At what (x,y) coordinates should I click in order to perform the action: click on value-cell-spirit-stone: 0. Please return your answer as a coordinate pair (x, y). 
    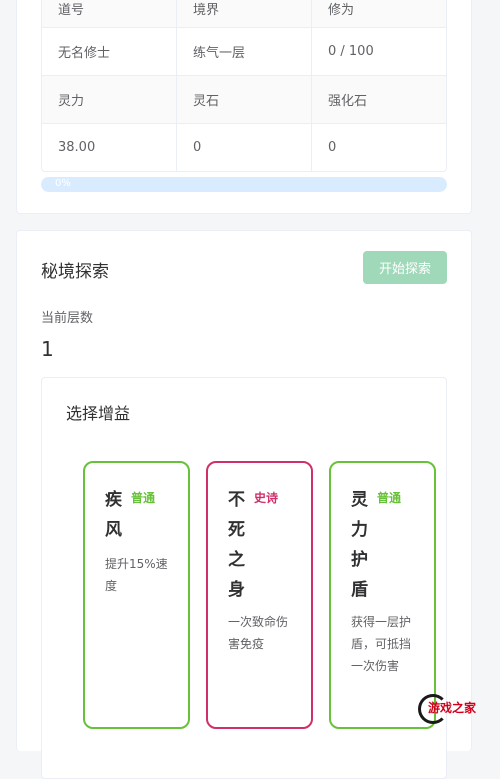
    Looking at the image, I should click on (243, 147).